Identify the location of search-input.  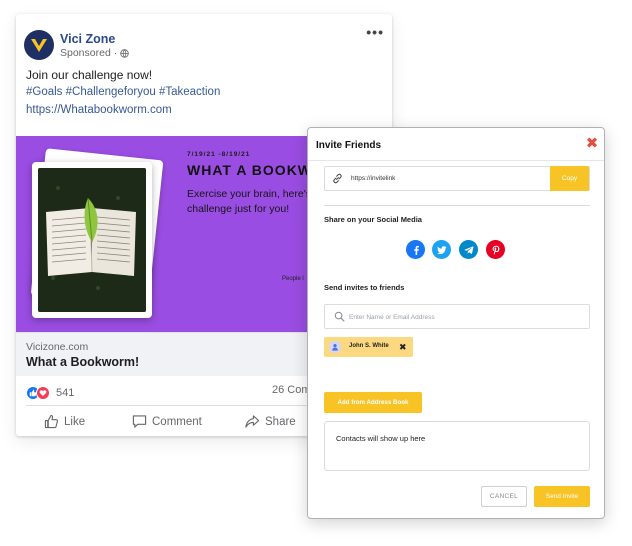
(464, 317).